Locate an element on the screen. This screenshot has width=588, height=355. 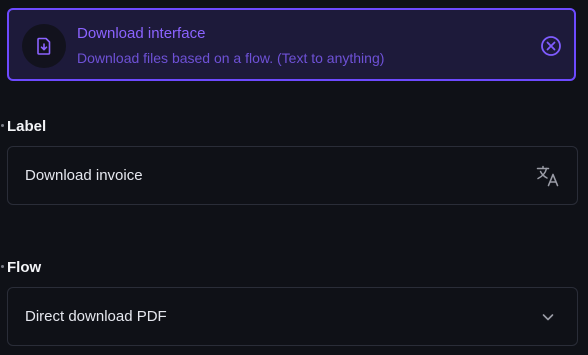
flow-select-value: Direct download PDF is located at coordinates (96, 316).